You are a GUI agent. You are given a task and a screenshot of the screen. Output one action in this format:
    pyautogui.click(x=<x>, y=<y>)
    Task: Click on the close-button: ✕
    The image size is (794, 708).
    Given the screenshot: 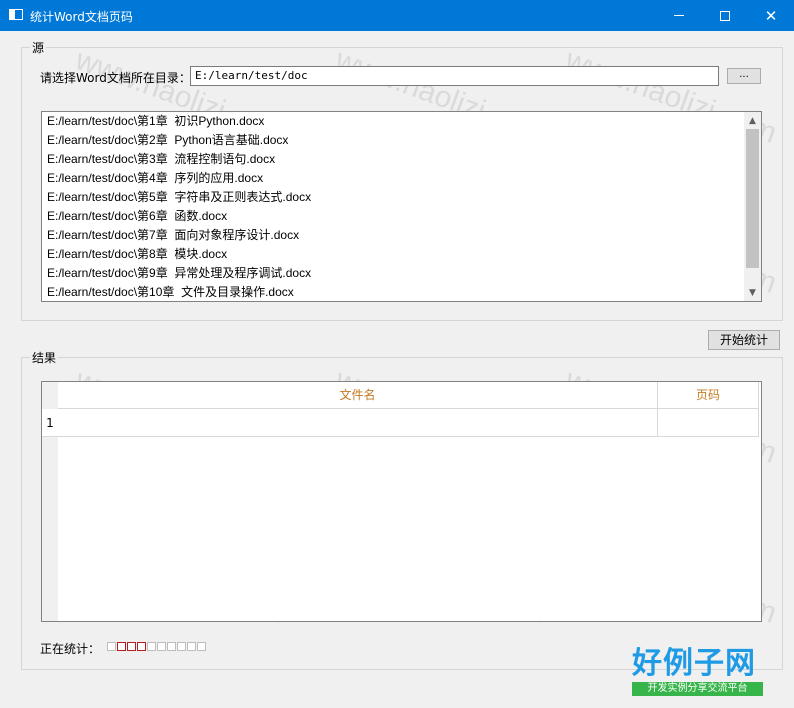 What is the action you would take?
    pyautogui.click(x=771, y=15)
    